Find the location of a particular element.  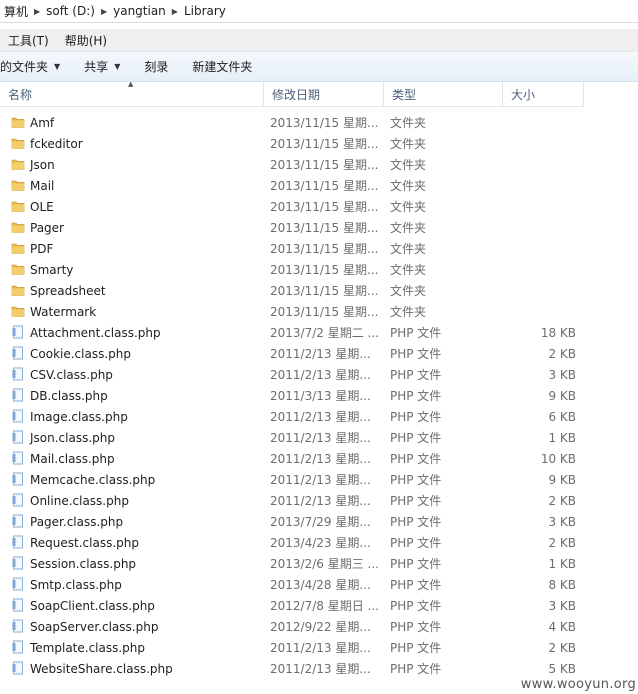

file-row: Mail 2013/11/15 星期... 文件夹 is located at coordinates (319, 185).